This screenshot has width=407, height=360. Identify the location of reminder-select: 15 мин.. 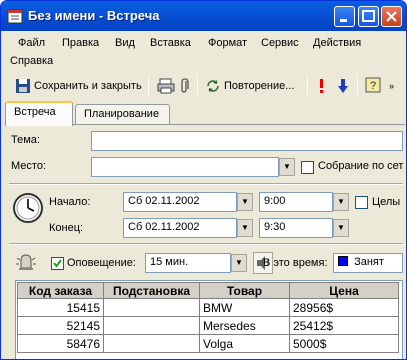
(188, 263).